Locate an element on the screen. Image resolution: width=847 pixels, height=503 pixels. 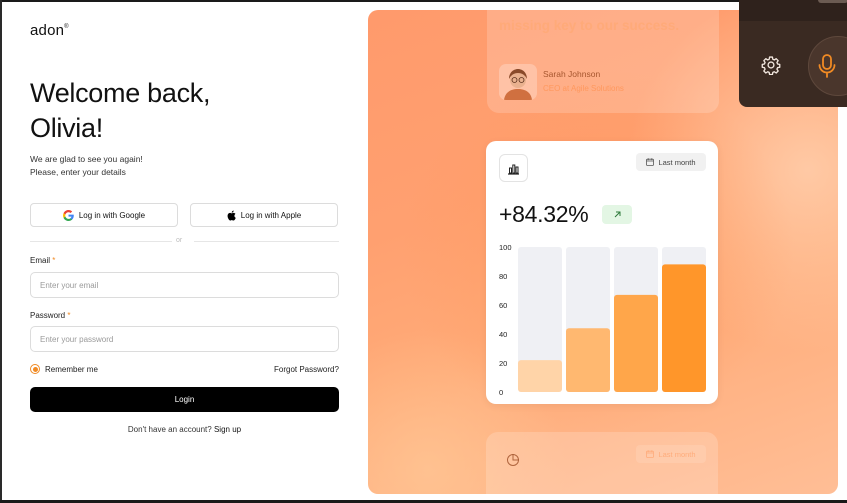
y-tick-label: 40 is located at coordinates (503, 334).